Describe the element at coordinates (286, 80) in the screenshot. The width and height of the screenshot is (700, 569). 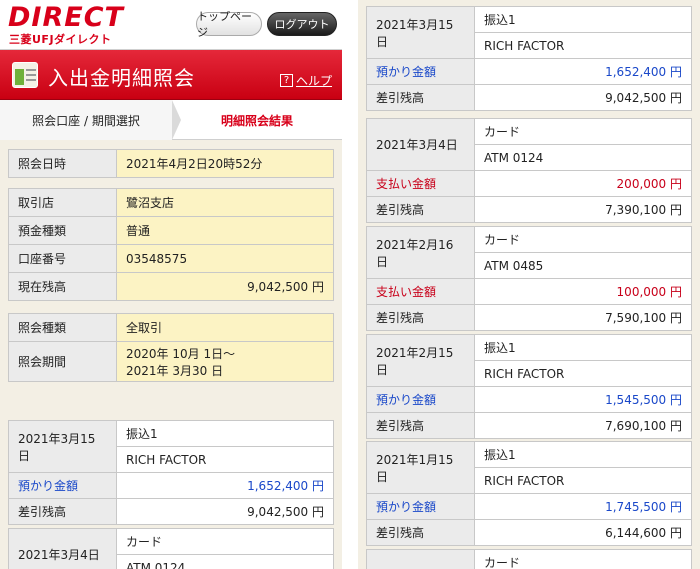
I see `help-icon: ?` at that location.